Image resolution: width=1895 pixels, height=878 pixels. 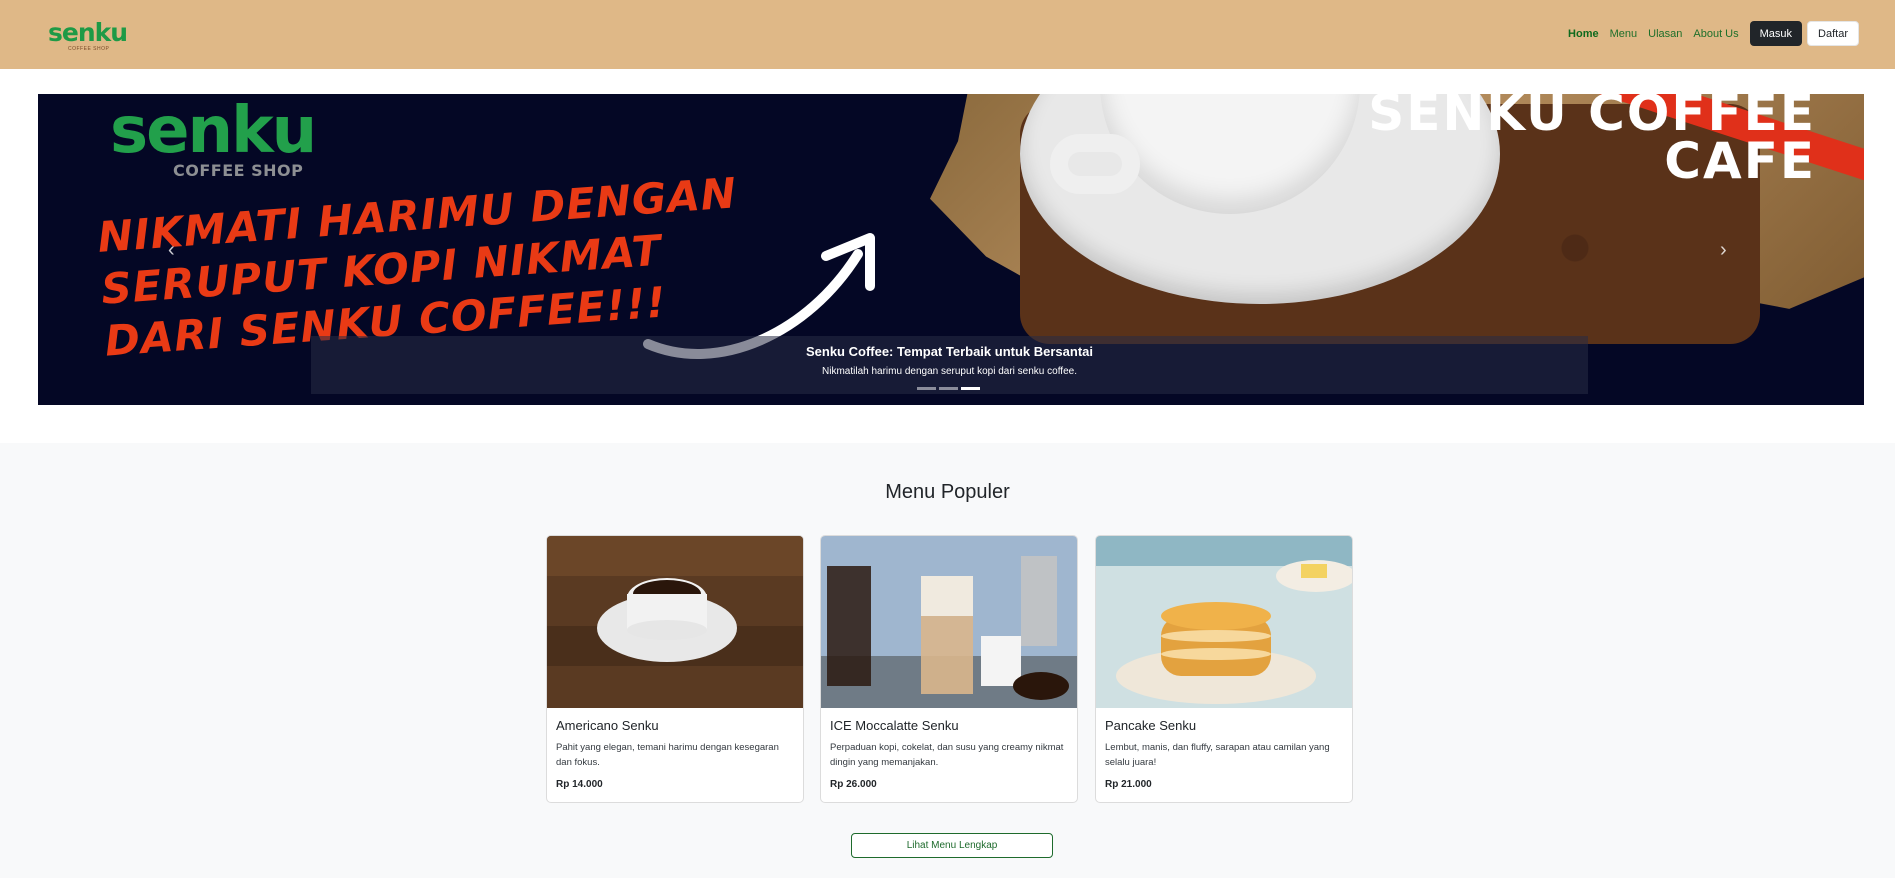 What do you see at coordinates (1723, 250) in the screenshot?
I see `chevron-right-icon: ›` at bounding box center [1723, 250].